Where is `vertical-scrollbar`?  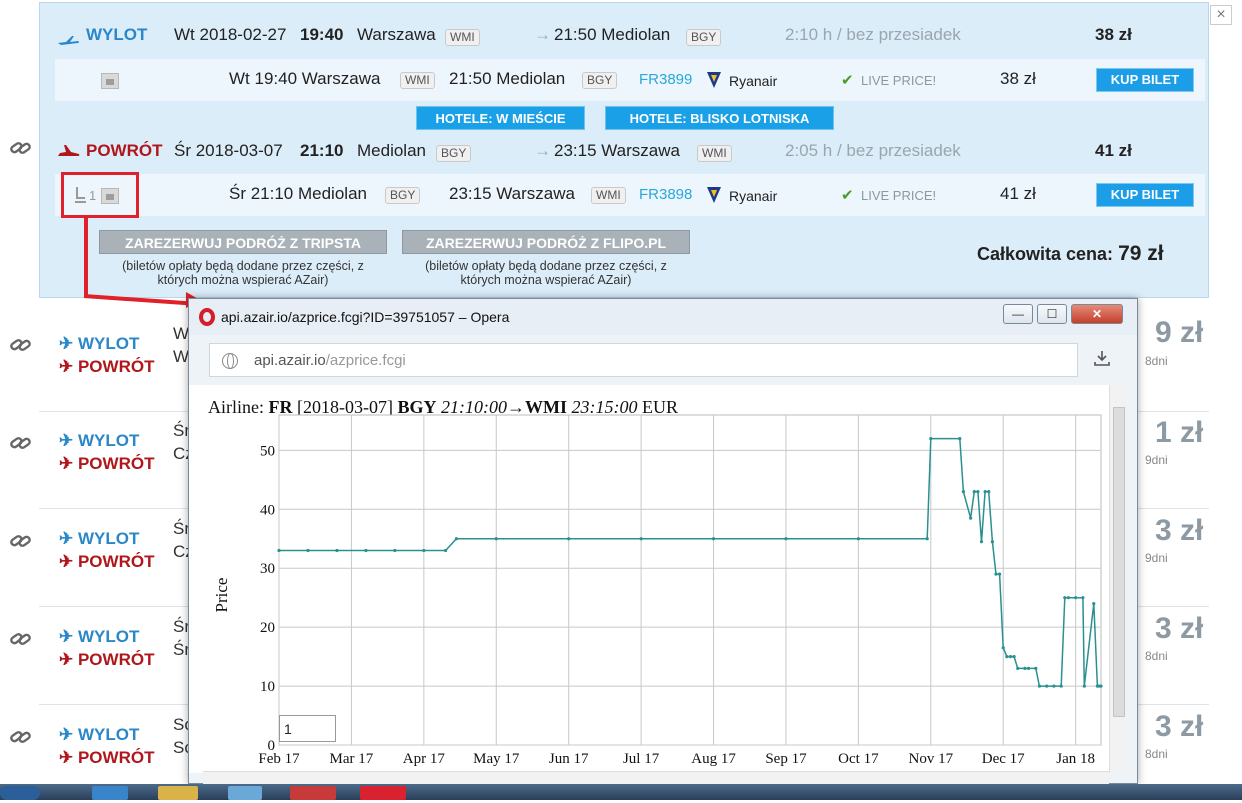 vertical-scrollbar is located at coordinates (1118, 579).